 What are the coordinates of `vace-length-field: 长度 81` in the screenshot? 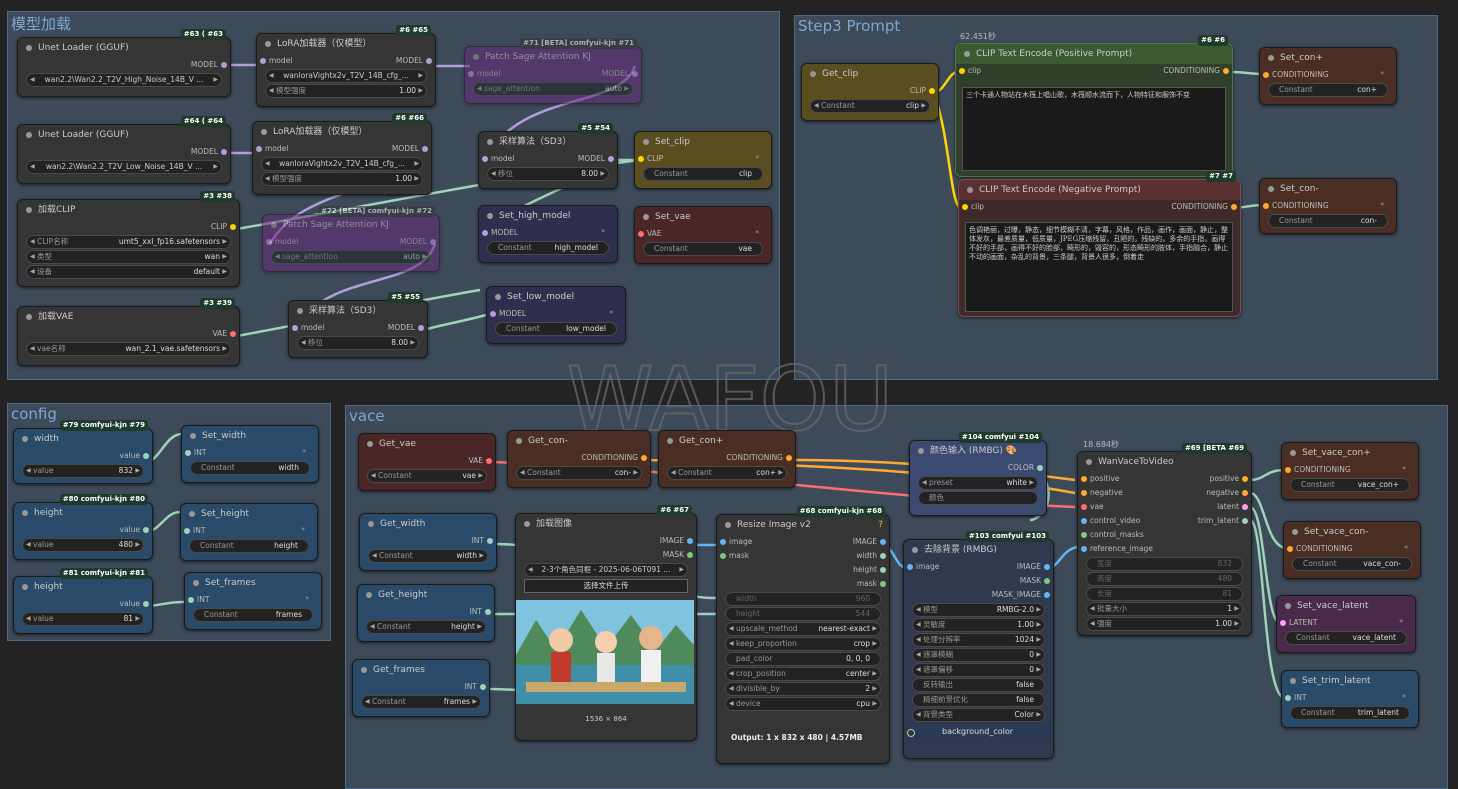 It's located at (1164, 594).